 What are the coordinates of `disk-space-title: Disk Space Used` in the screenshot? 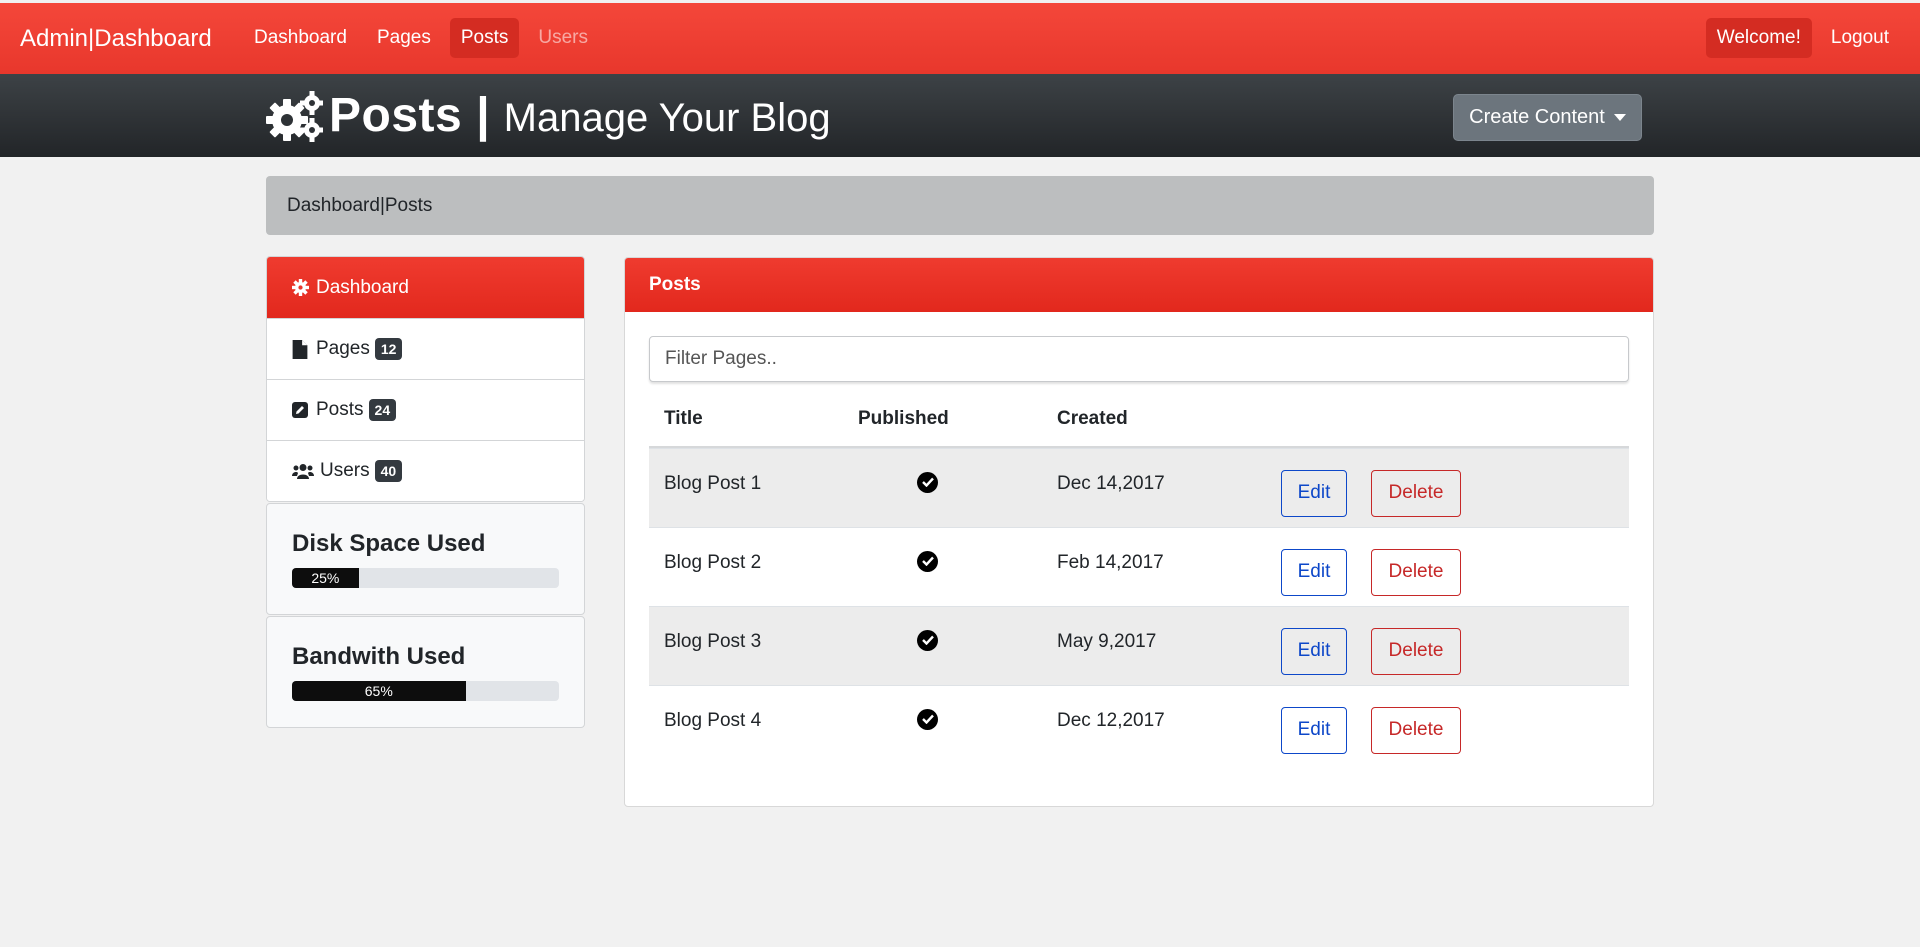 It's located at (389, 543).